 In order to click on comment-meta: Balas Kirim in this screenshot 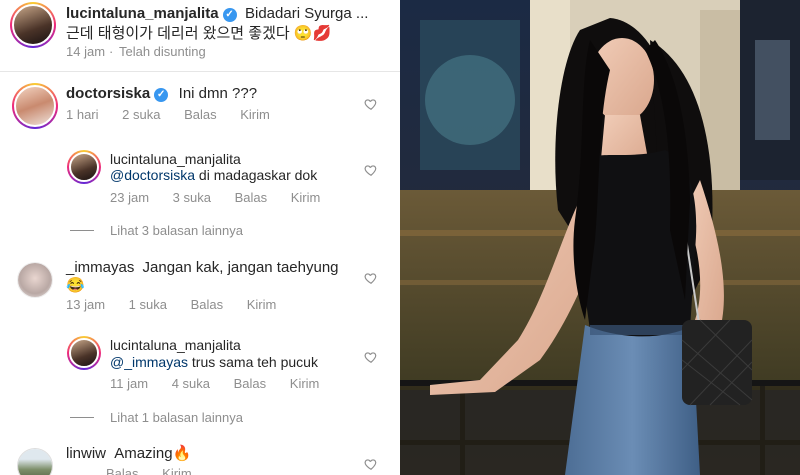, I will do `click(139, 470)`.